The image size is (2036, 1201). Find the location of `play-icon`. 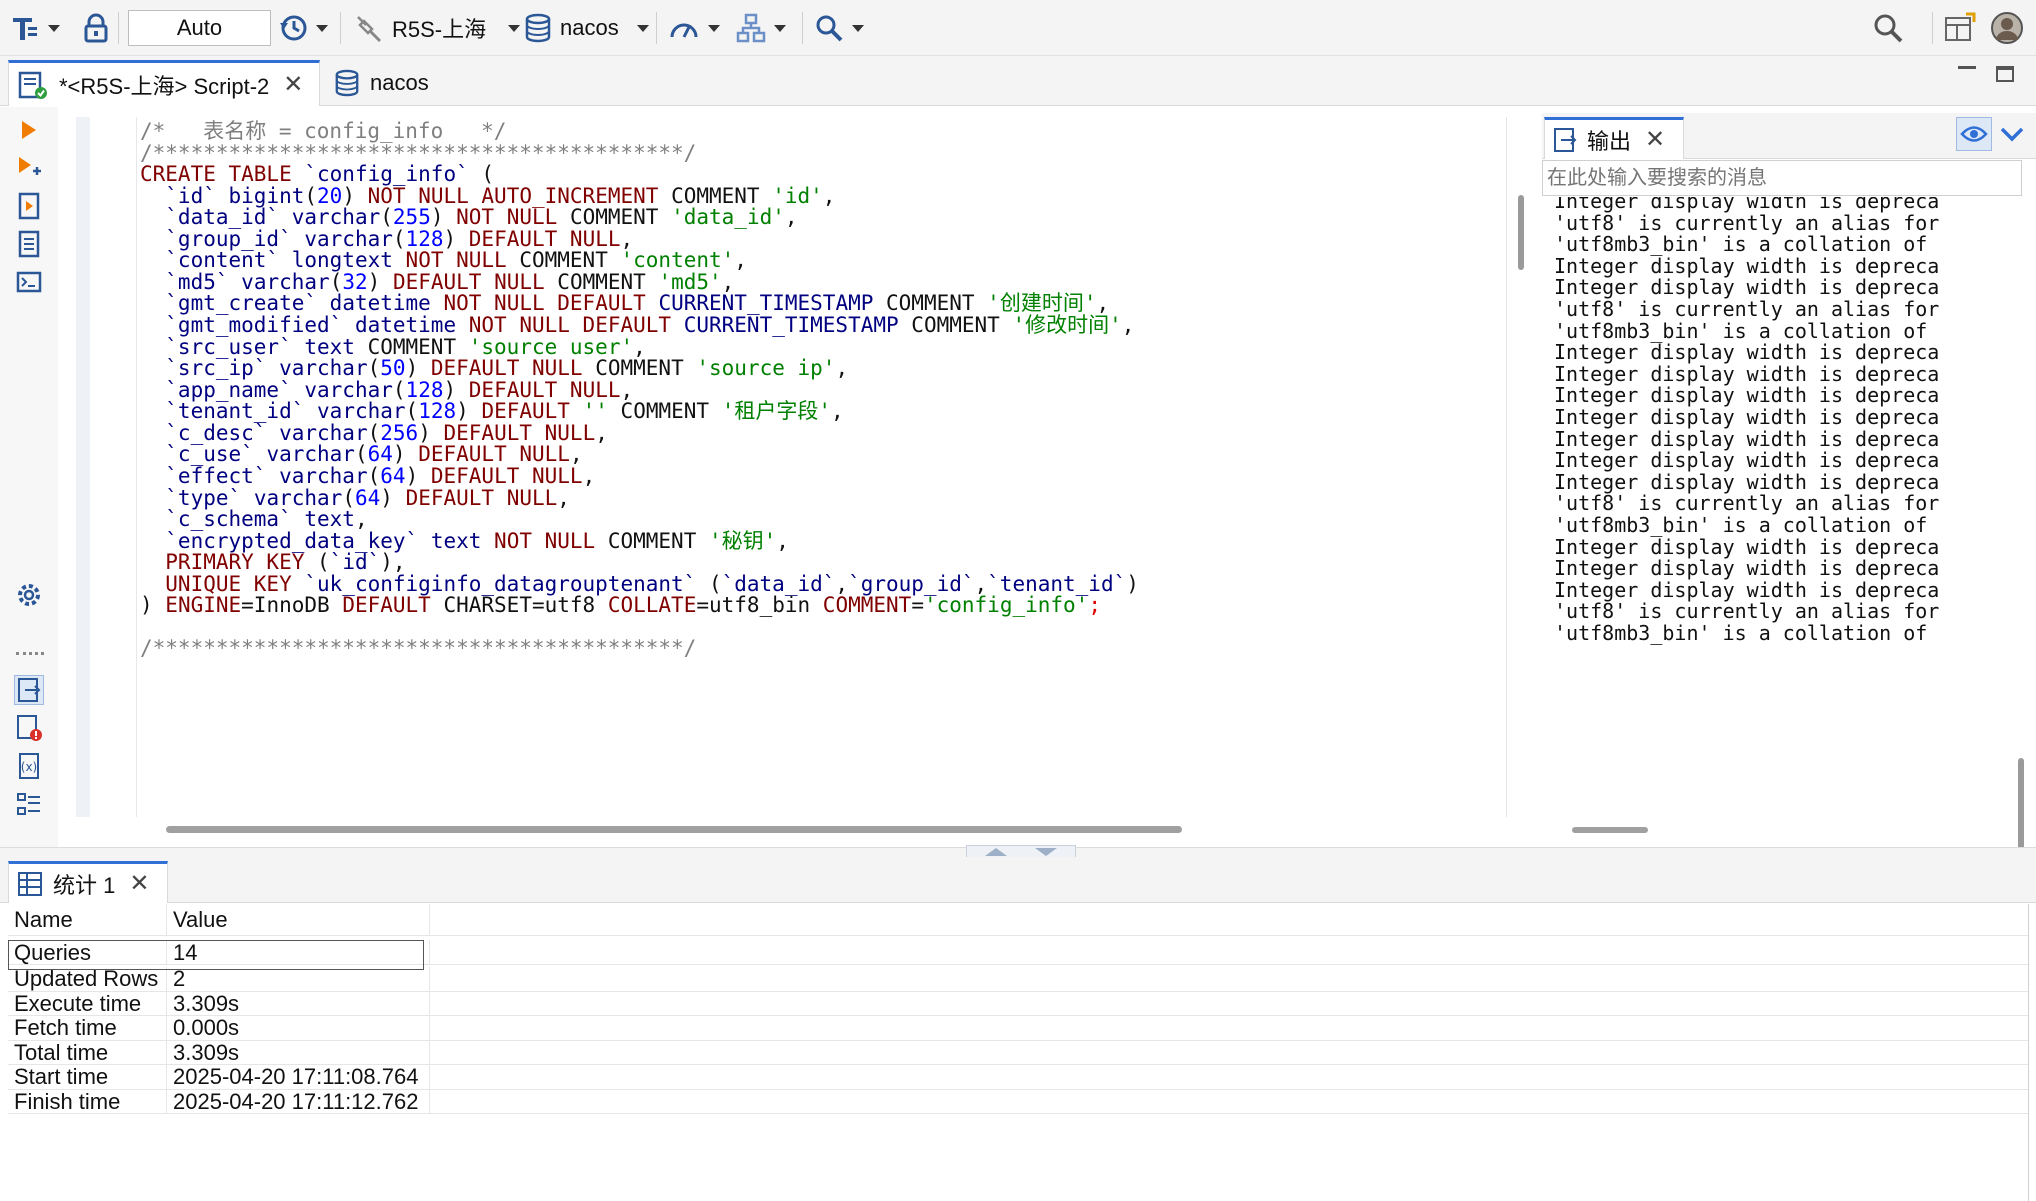

play-icon is located at coordinates (29, 130).